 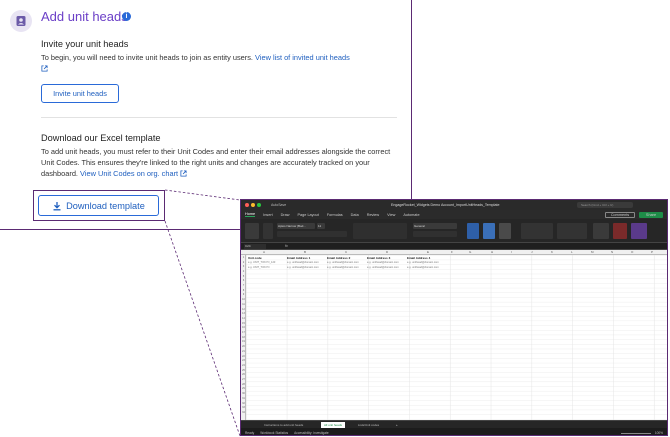 I want to click on download-icon, so click(x=57, y=205).